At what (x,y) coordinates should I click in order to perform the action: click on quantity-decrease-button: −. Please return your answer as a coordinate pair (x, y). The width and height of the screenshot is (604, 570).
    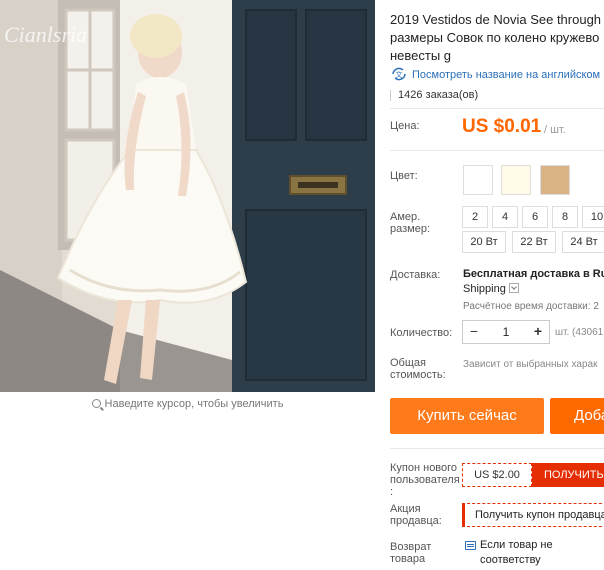
    Looking at the image, I should click on (474, 332).